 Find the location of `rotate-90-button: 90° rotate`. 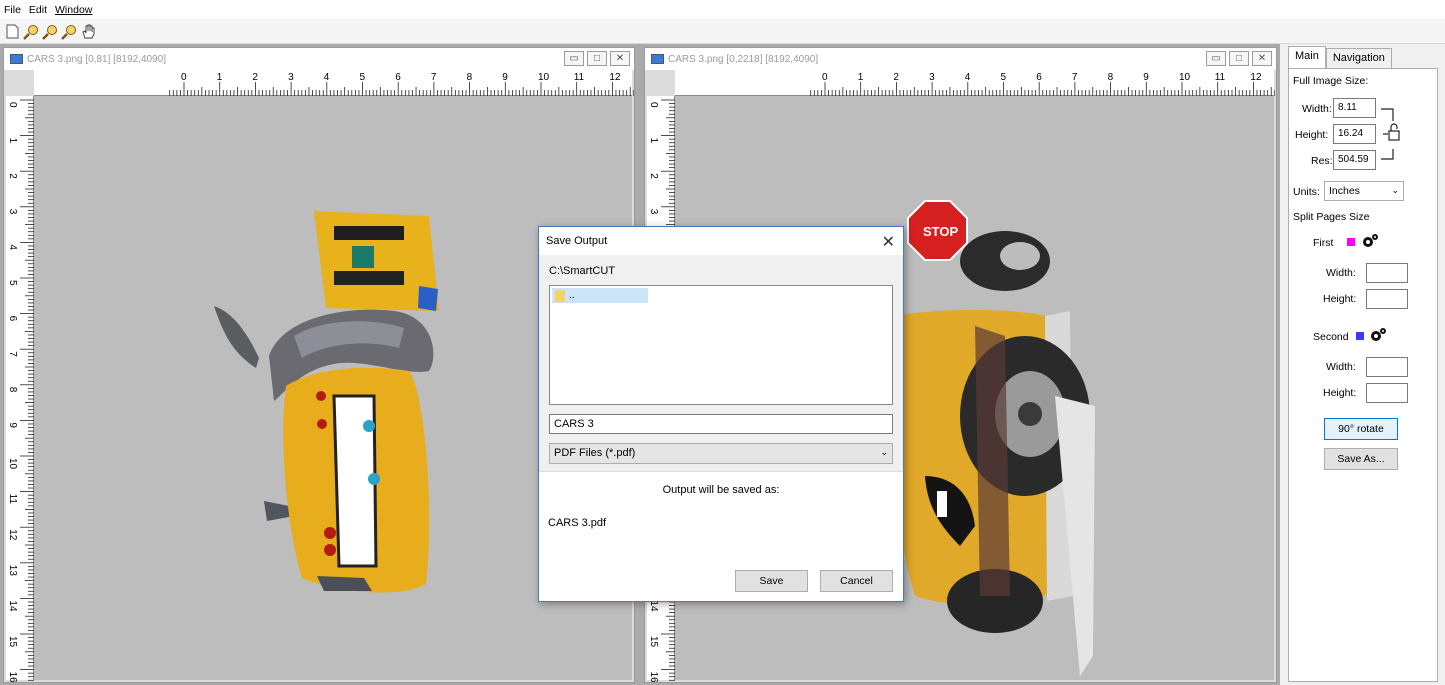

rotate-90-button: 90° rotate is located at coordinates (1361, 429).